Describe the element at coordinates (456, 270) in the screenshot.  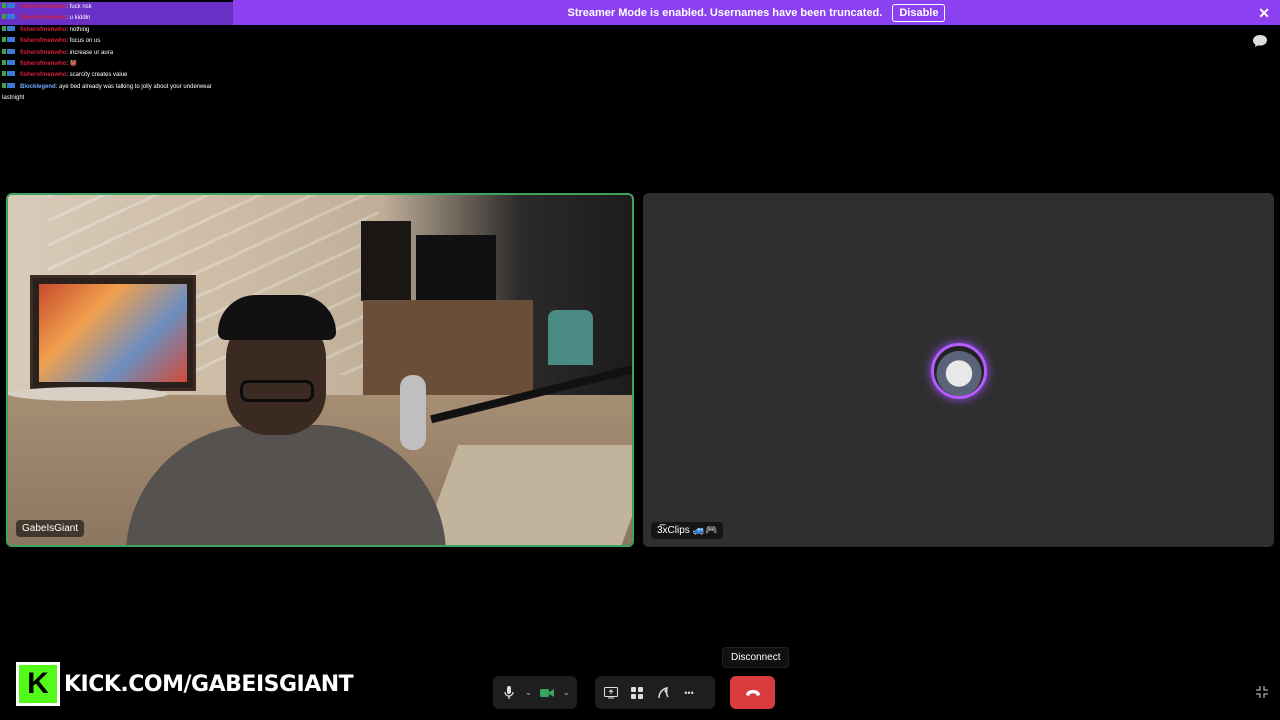
I see `back-tv` at that location.